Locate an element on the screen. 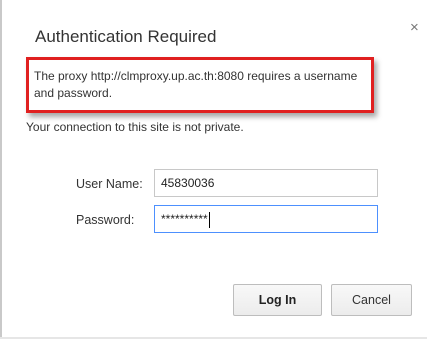  password-field: ********** is located at coordinates (266, 219).